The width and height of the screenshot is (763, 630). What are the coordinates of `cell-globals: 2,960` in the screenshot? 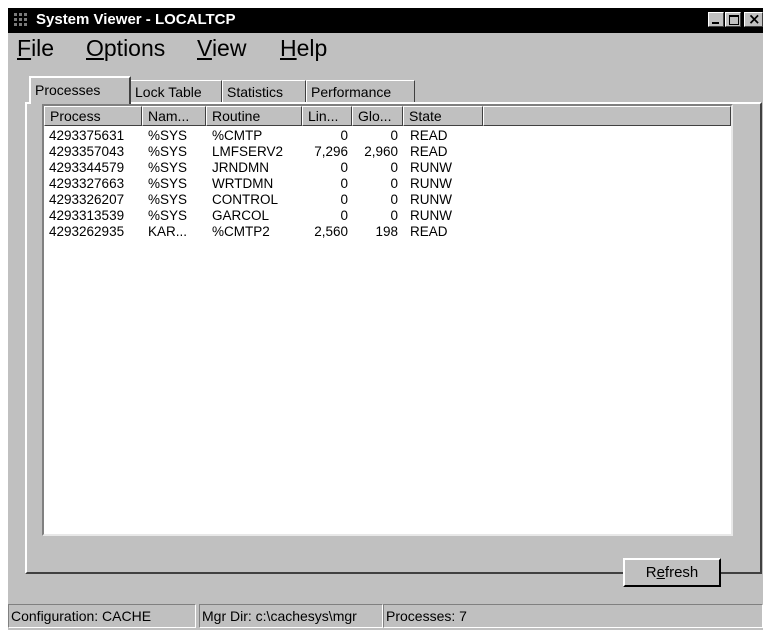 It's located at (381, 151).